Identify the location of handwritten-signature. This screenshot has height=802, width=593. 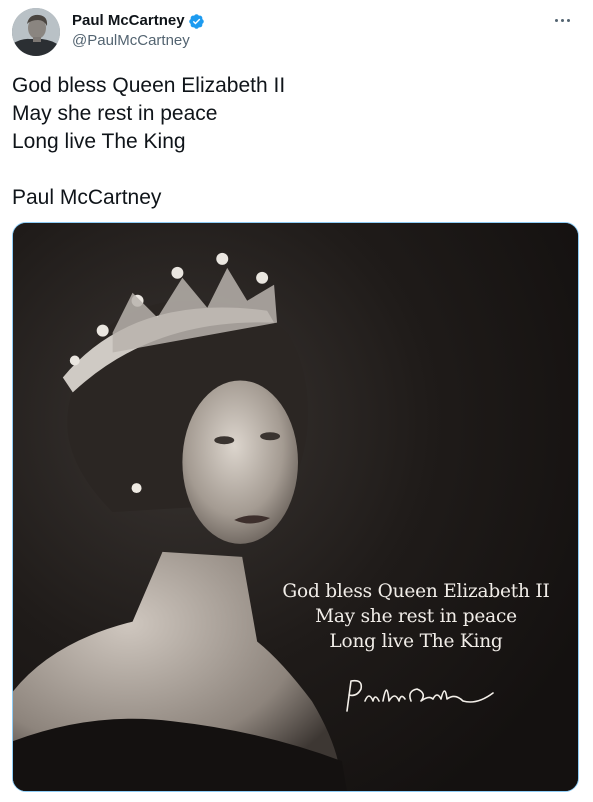
(417, 698).